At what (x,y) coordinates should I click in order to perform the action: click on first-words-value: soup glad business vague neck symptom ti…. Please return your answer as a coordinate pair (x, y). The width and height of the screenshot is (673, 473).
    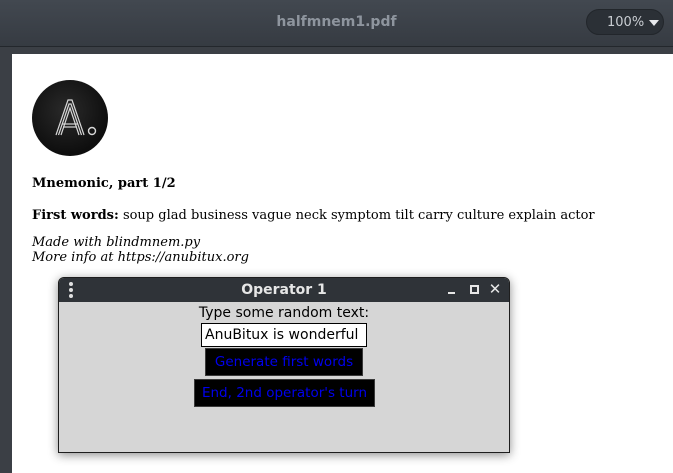
    Looking at the image, I should click on (358, 215).